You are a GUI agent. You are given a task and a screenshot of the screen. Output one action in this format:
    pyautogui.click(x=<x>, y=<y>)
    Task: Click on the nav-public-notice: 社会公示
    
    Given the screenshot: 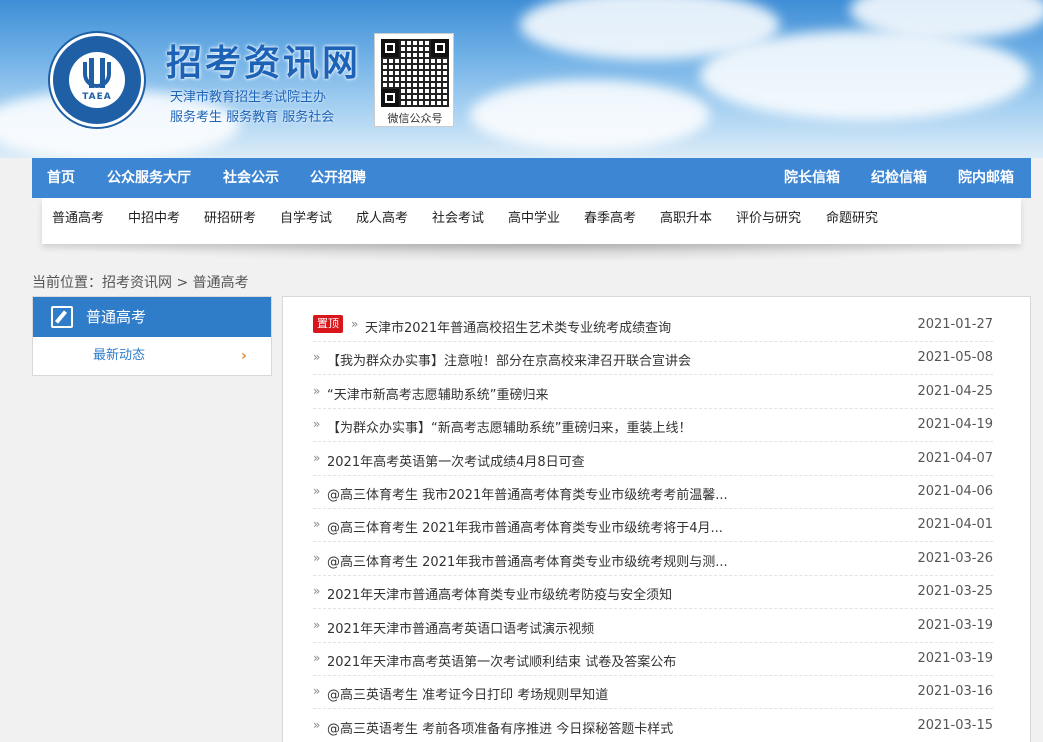 What is the action you would take?
    pyautogui.click(x=251, y=178)
    